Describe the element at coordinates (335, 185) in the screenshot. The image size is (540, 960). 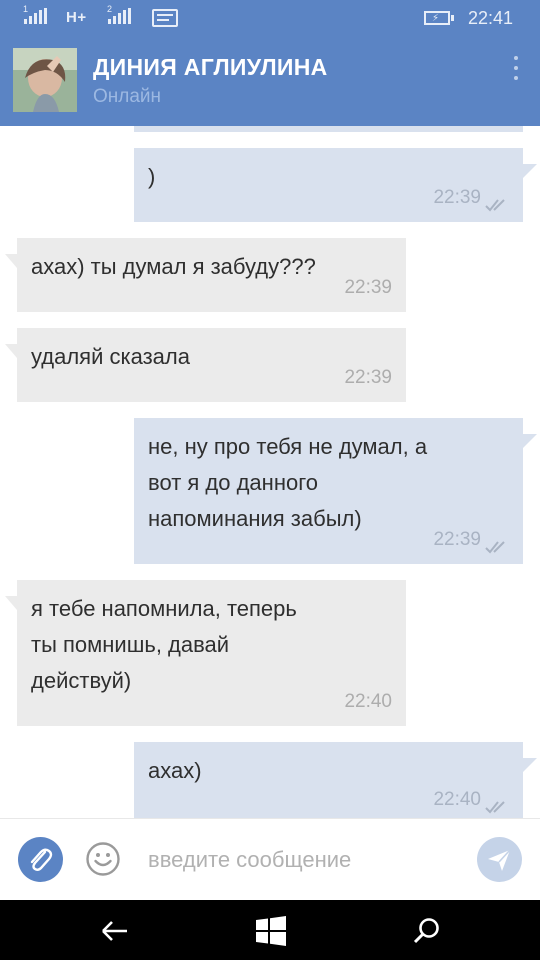
I see `message-bubble-outgoing: ) 22:39` at that location.